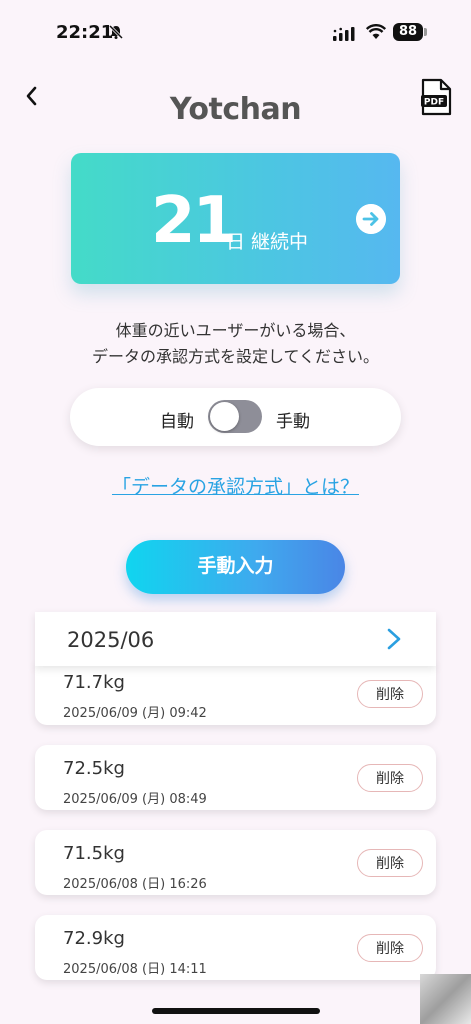  I want to click on month-label: 2025/06, so click(111, 640).